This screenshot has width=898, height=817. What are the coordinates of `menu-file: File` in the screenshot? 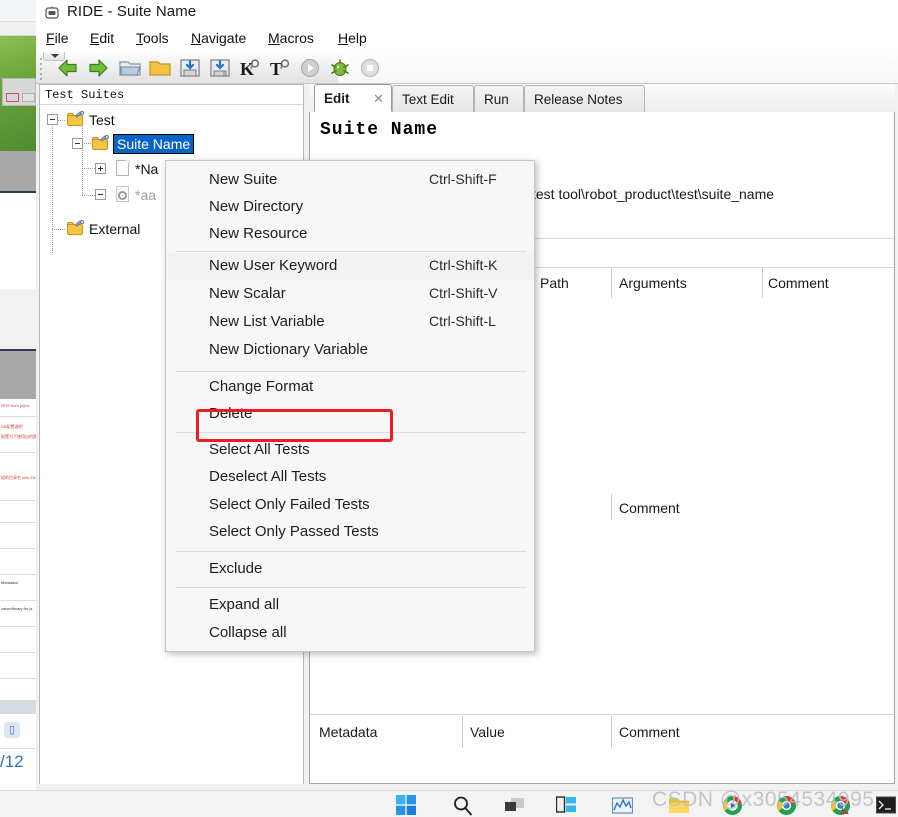 It's located at (57, 38).